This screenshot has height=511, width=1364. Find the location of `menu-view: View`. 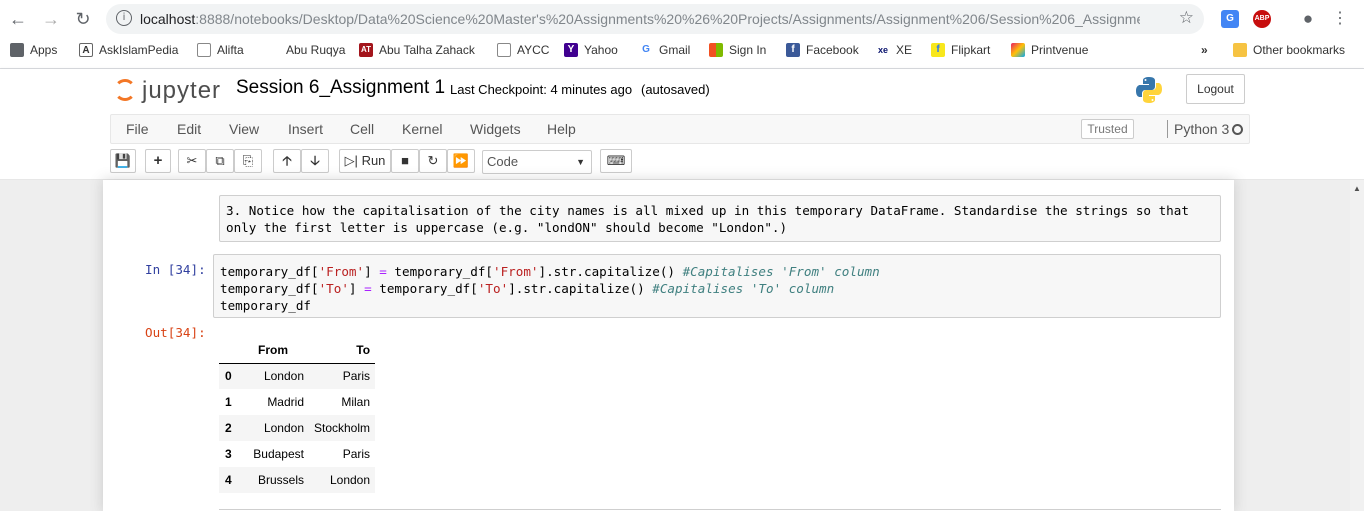

menu-view: View is located at coordinates (244, 129).